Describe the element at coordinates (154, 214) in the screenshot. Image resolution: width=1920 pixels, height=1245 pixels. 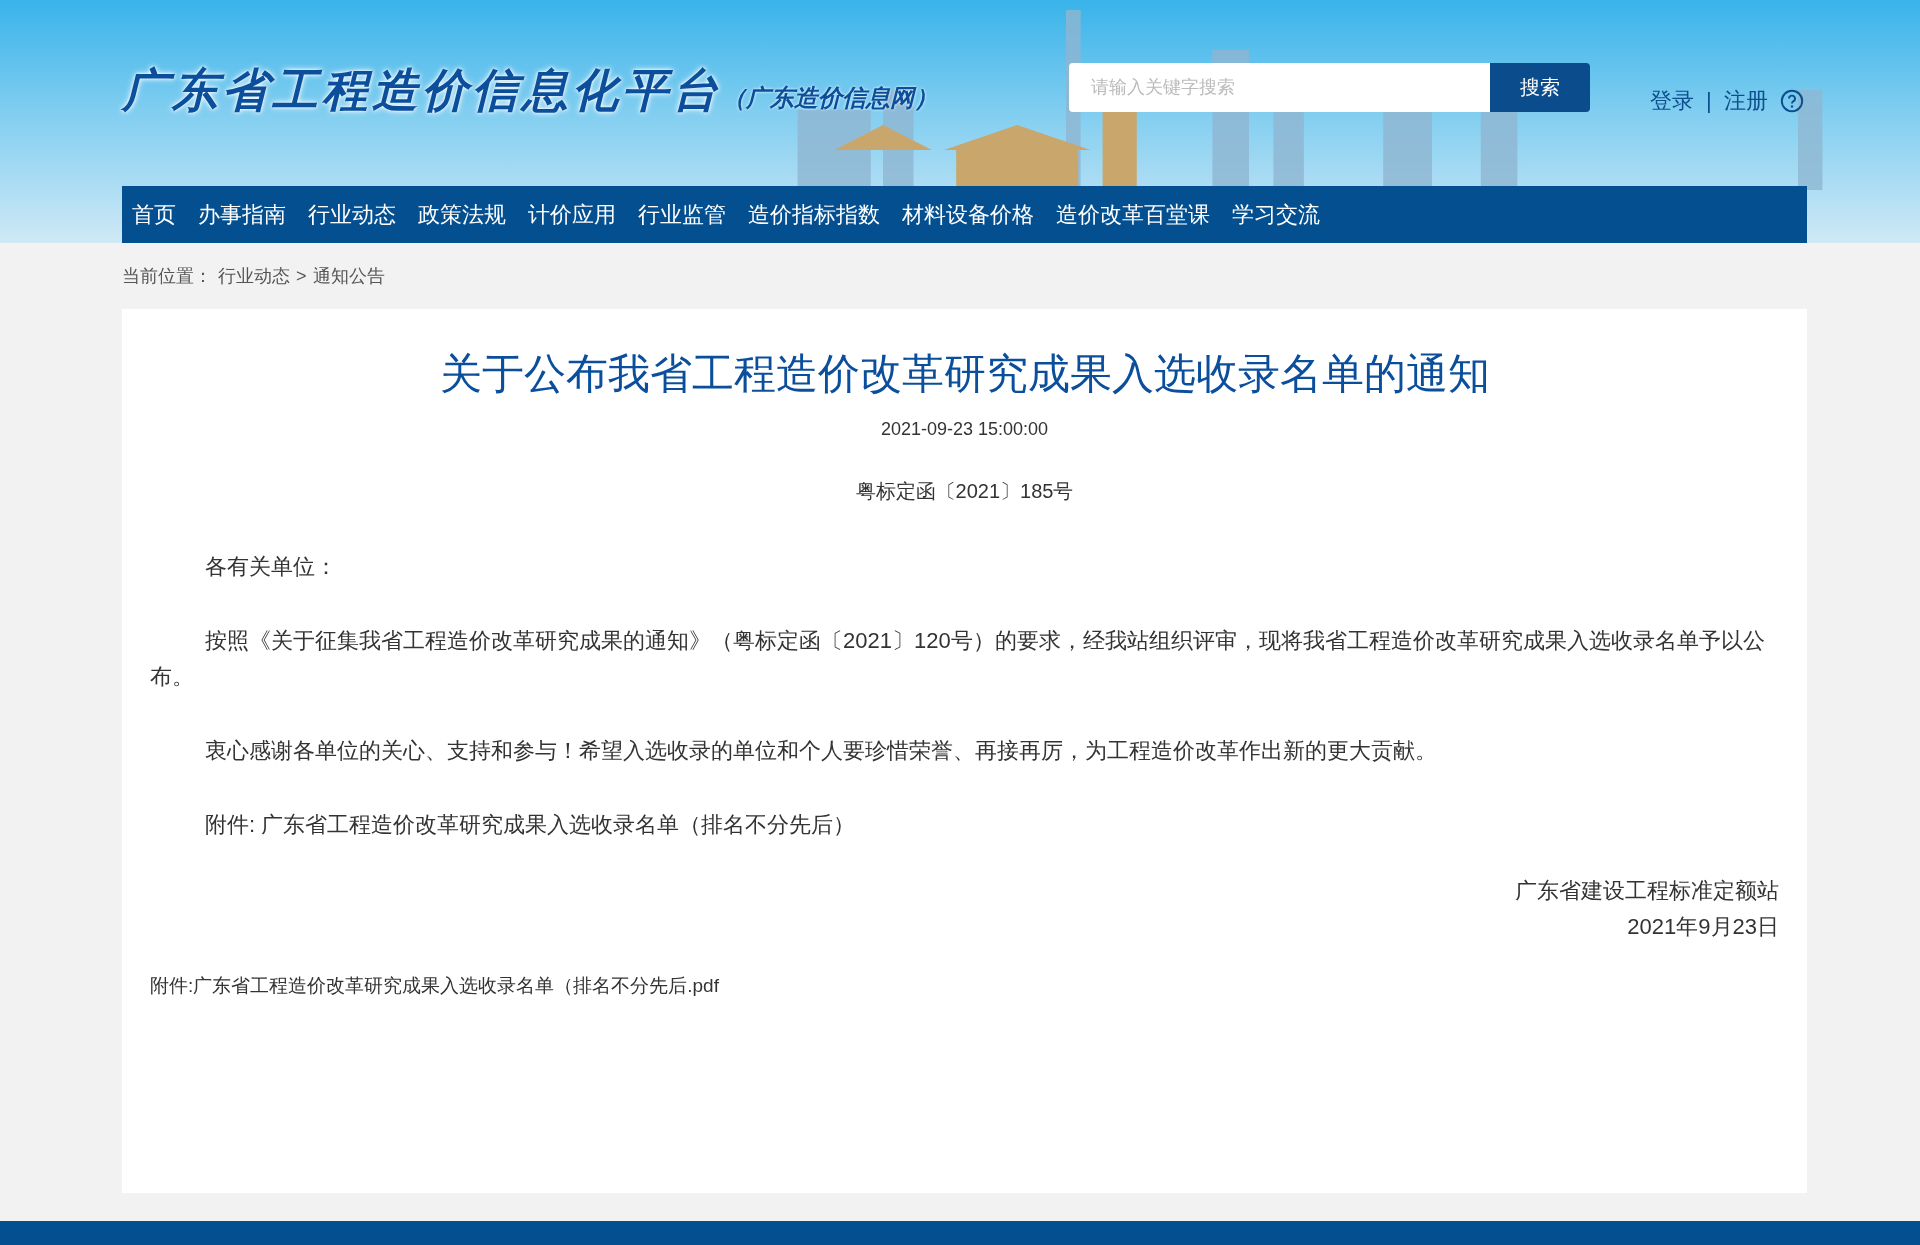
I see `nav-item: 首页` at that location.